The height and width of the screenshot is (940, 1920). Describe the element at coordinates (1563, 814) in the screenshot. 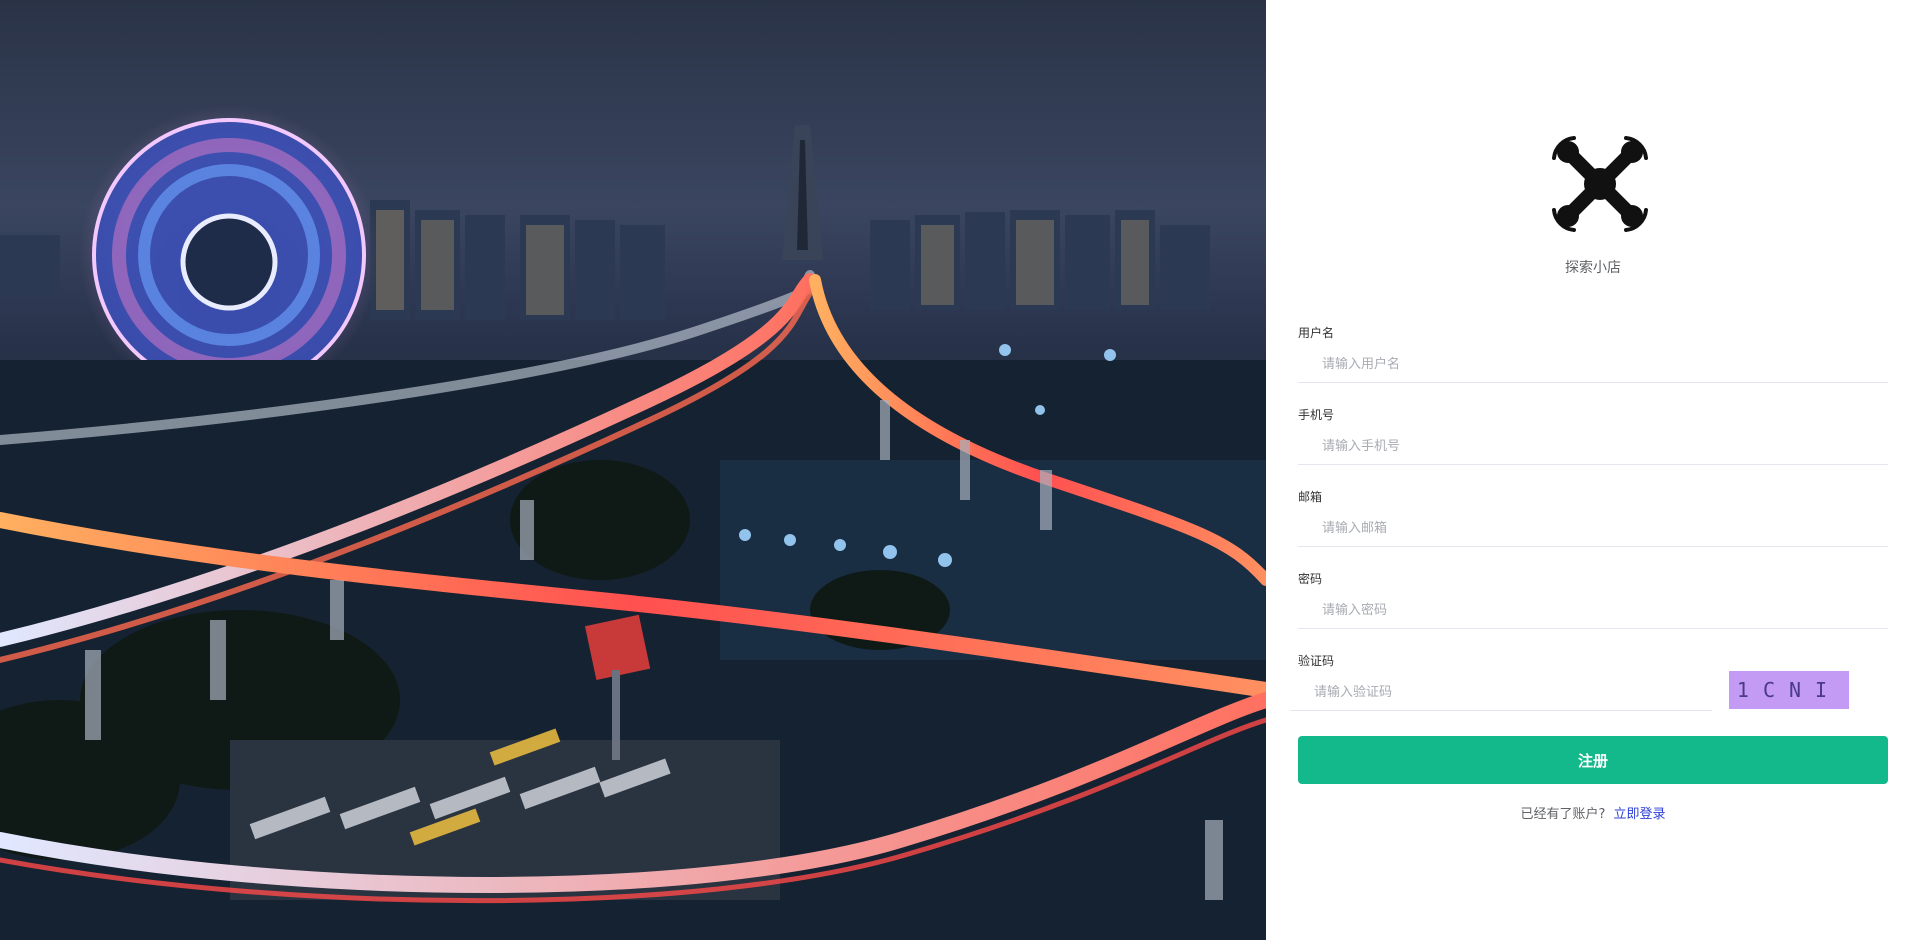

I see `have-account-text: 已经有了账户?` at that location.